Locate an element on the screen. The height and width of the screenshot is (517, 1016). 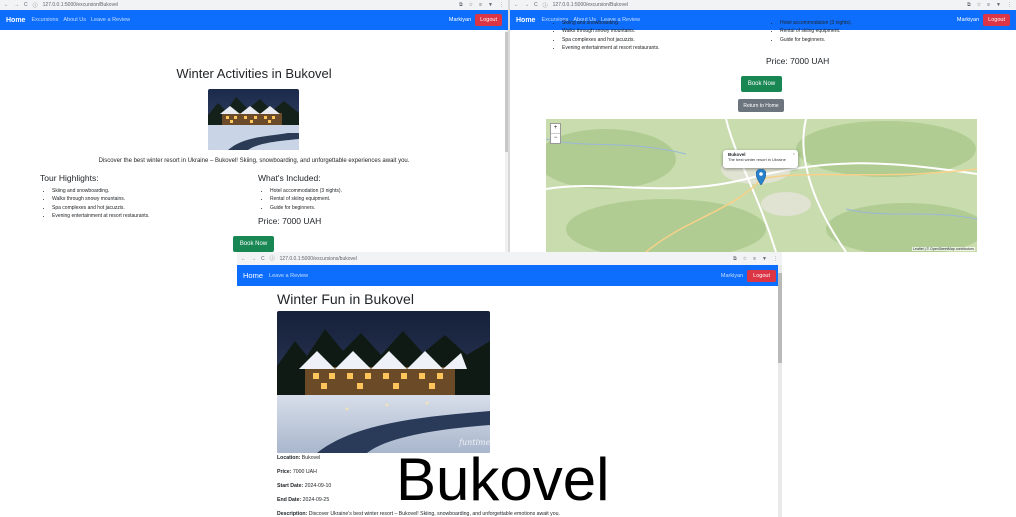
highlights-heading: Tour Highlights: is located at coordinates (69, 178).